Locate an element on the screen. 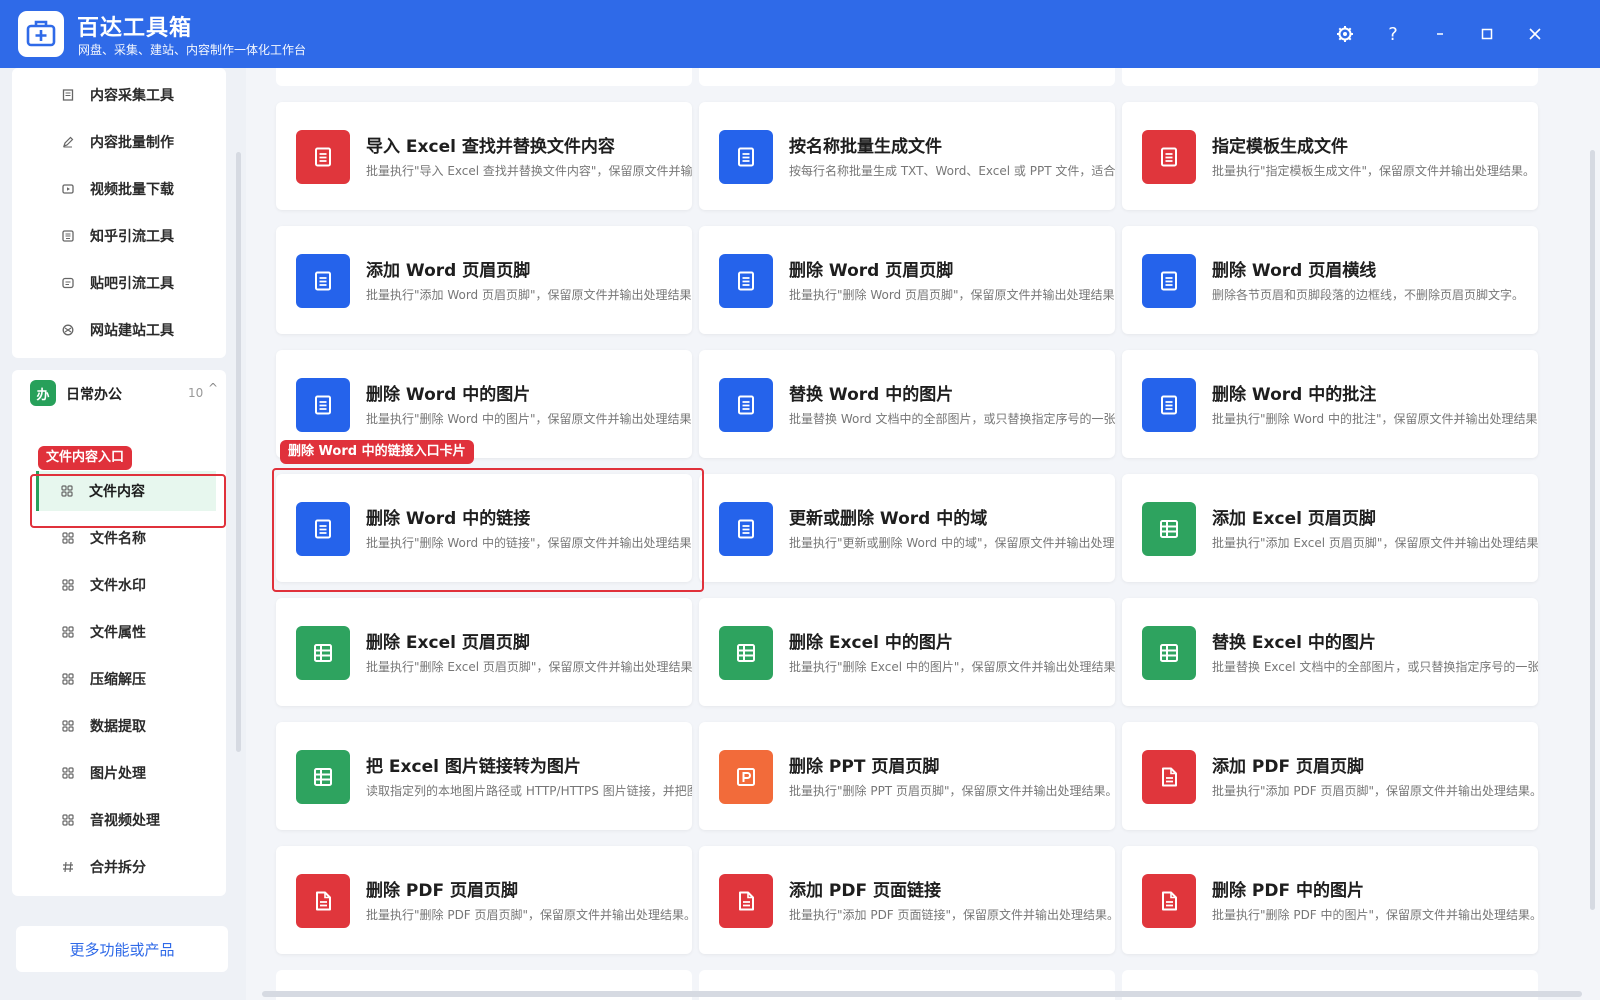 Image resolution: width=1600 pixels, height=1000 pixels. sidebar-item: 内容批量制作 is located at coordinates (110, 142).